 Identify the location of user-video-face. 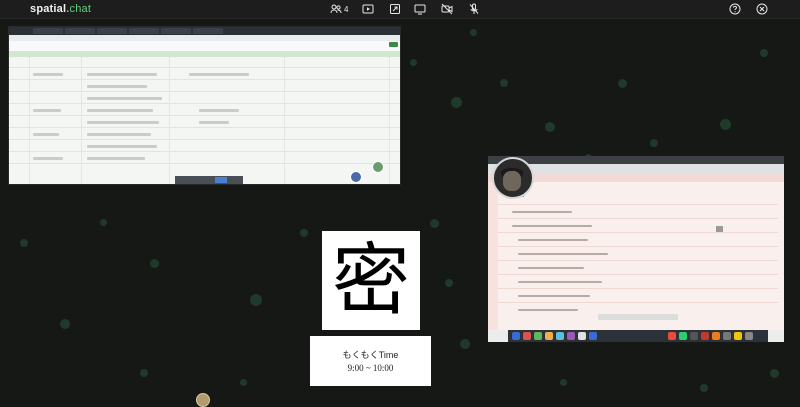
(512, 181).